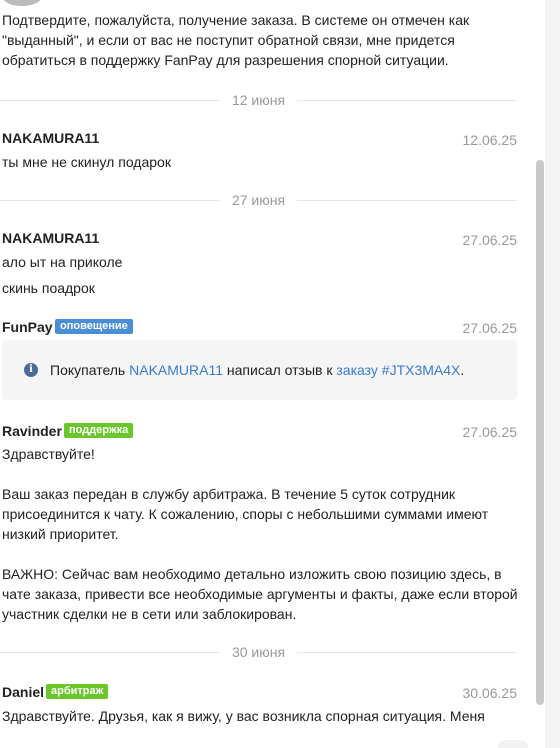 The image size is (560, 748). I want to click on message-author: Daniel, so click(23, 692).